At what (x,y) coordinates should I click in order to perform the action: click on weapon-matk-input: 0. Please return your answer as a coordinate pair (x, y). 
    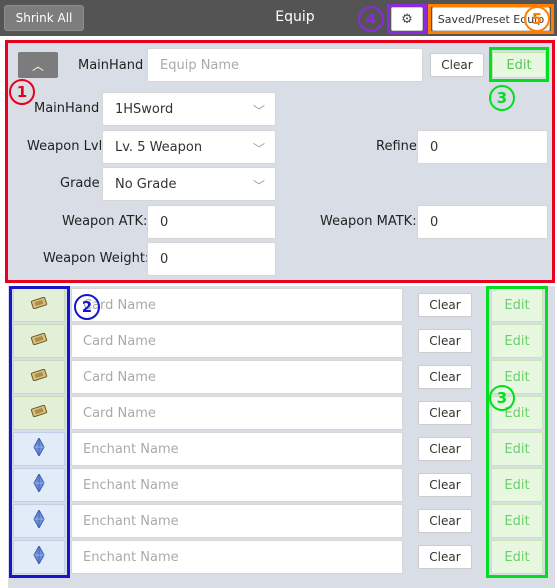
    Looking at the image, I should click on (482, 222).